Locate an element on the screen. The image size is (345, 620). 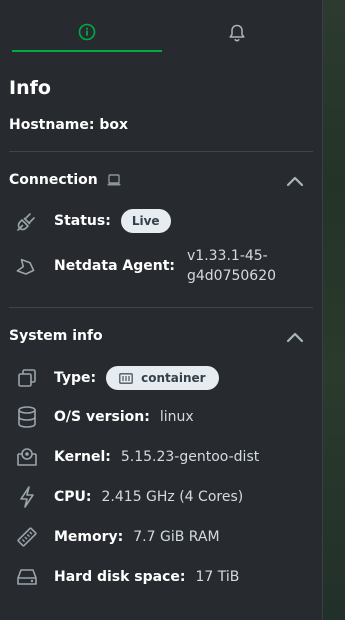
memory-row: Memory: 7.7 GiB RAM is located at coordinates (117, 537).